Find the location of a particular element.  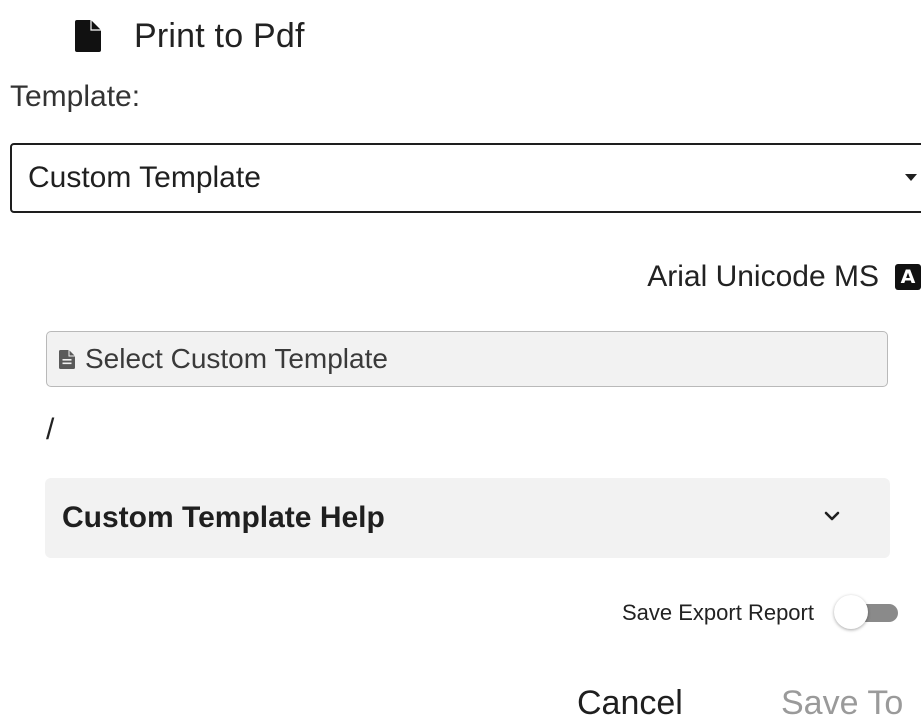

cancel-button: Cancel is located at coordinates (630, 703).